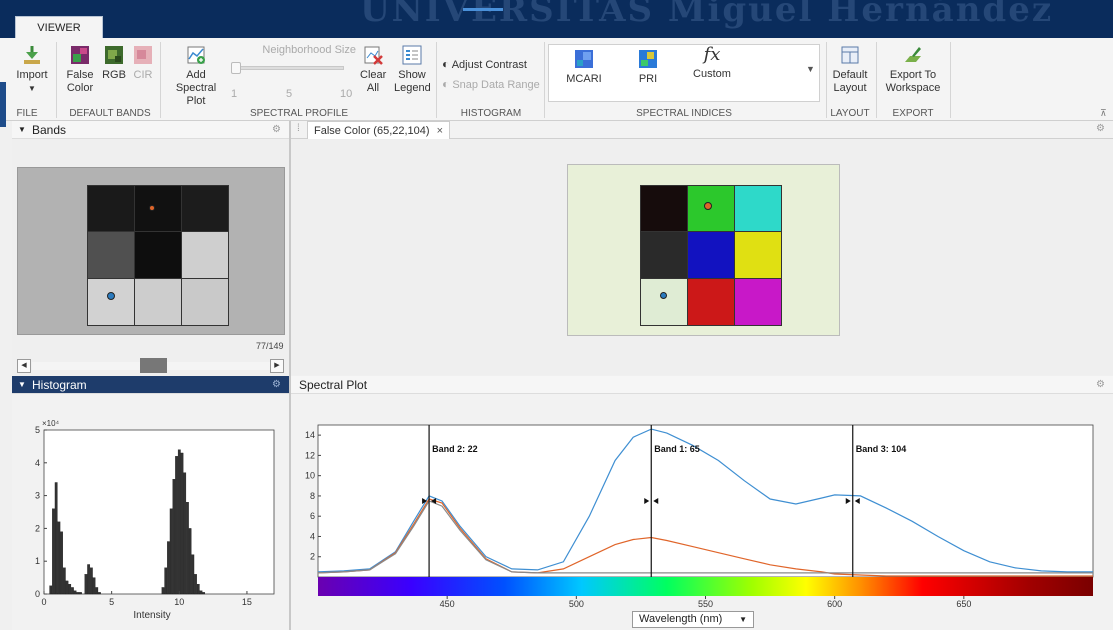 The height and width of the screenshot is (630, 1113). Describe the element at coordinates (484, 65) in the screenshot. I see `adjust-contrast-button: ◐ Adjust Contrast` at that location.